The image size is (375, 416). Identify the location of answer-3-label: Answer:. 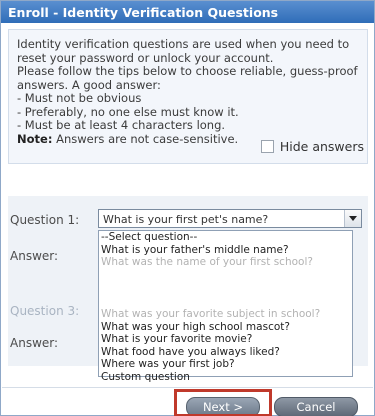
(34, 343).